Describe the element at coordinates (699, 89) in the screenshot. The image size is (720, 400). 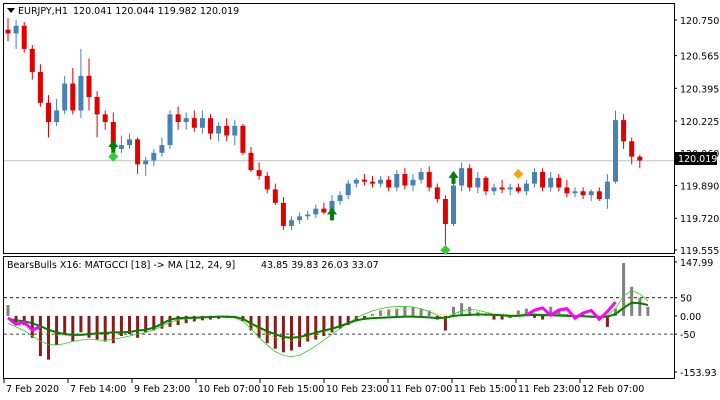
I see `price-tick-label: 120.395` at that location.